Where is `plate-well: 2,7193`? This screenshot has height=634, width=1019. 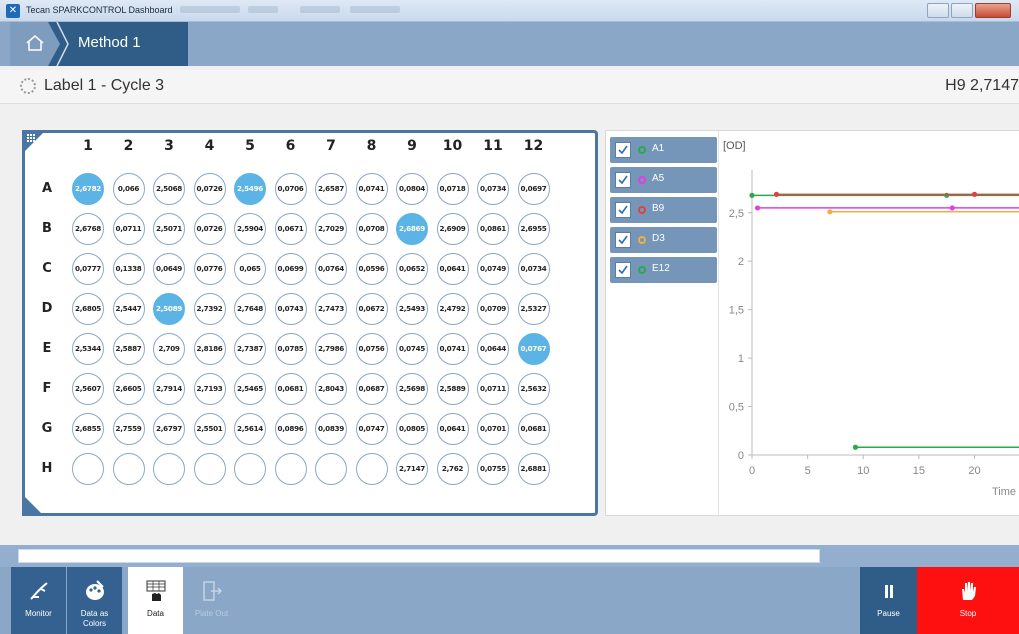 plate-well: 2,7193 is located at coordinates (209, 389).